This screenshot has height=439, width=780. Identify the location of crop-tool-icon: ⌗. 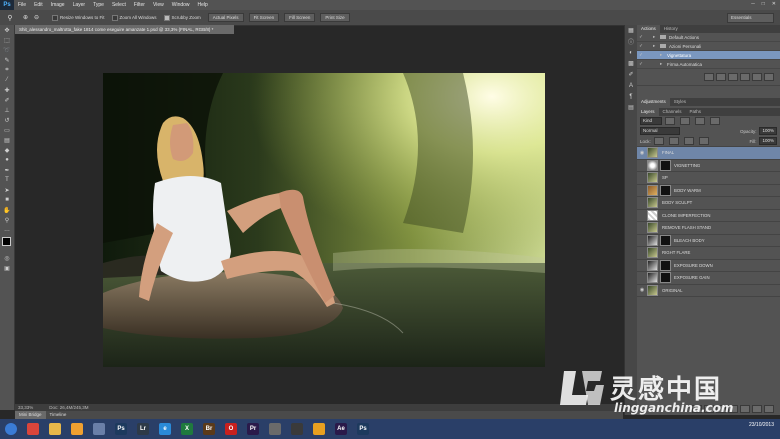
(7, 70).